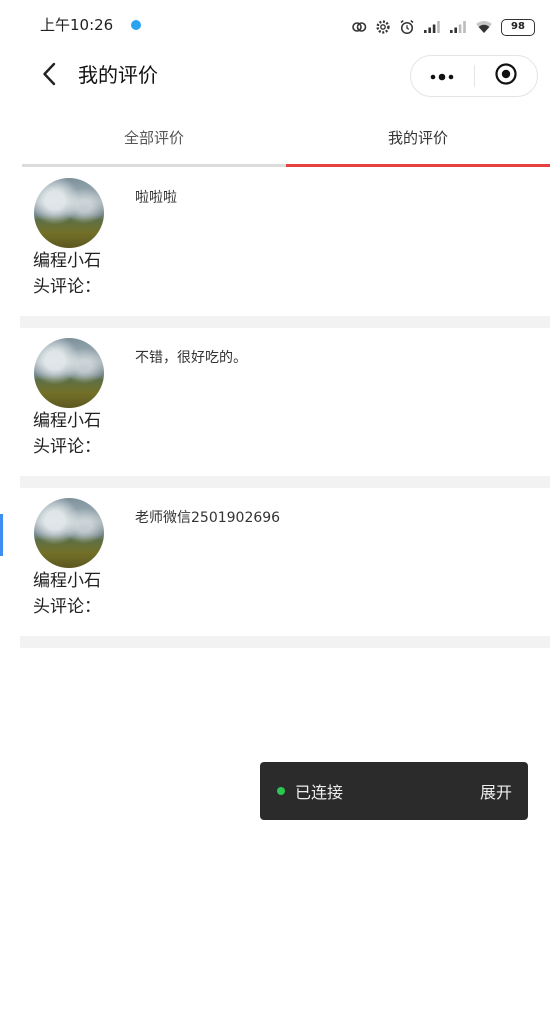  I want to click on list-item: 编程小石头评论： 啦啦啦, so click(285, 248).